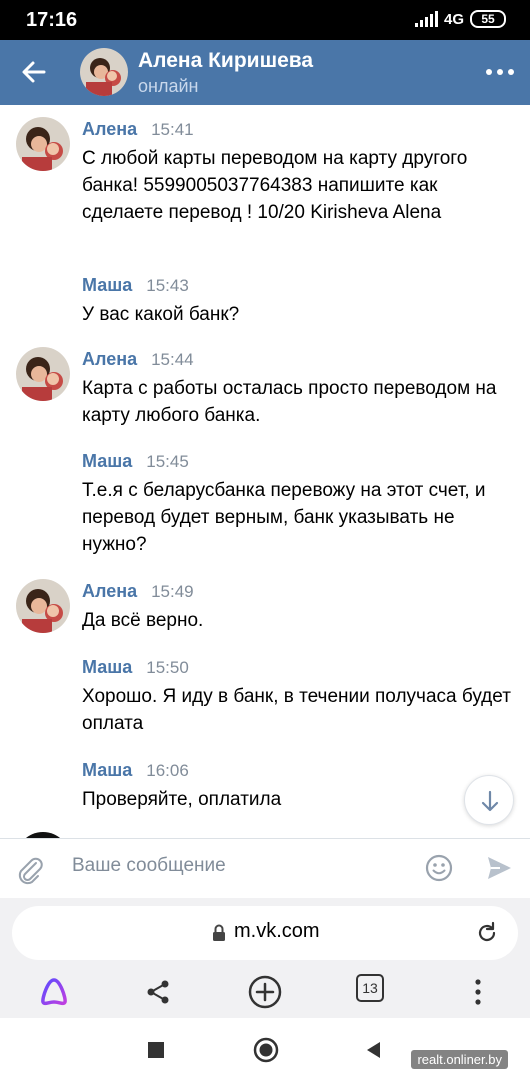 The height and width of the screenshot is (1080, 530). Describe the element at coordinates (135, 667) in the screenshot. I see `message-author: Маша 15:50` at that location.